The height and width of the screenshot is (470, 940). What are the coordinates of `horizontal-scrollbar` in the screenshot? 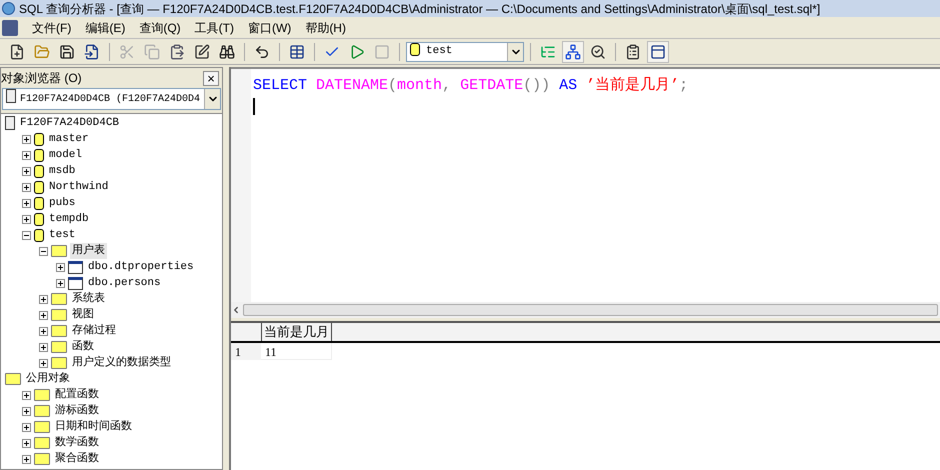 It's located at (585, 310).